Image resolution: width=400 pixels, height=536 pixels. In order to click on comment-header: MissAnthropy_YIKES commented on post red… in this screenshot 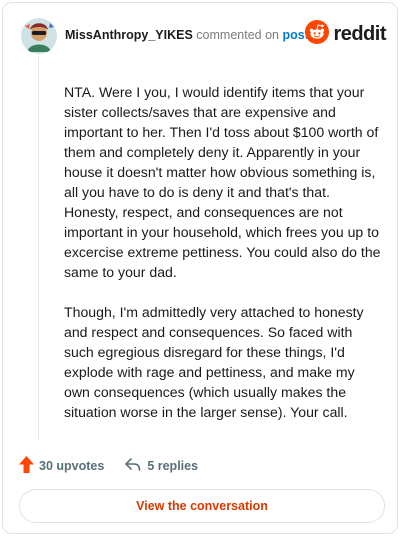, I will do `click(203, 35)`.